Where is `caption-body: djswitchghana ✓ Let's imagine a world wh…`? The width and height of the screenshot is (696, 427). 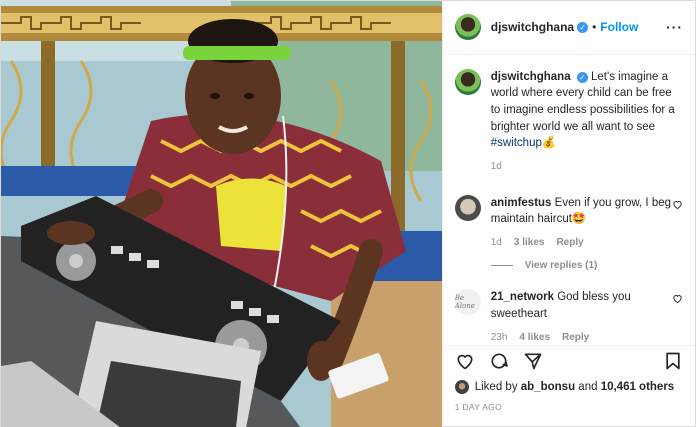 caption-body: djswitchghana ✓ Let's imagine a world wh… is located at coordinates (587, 122).